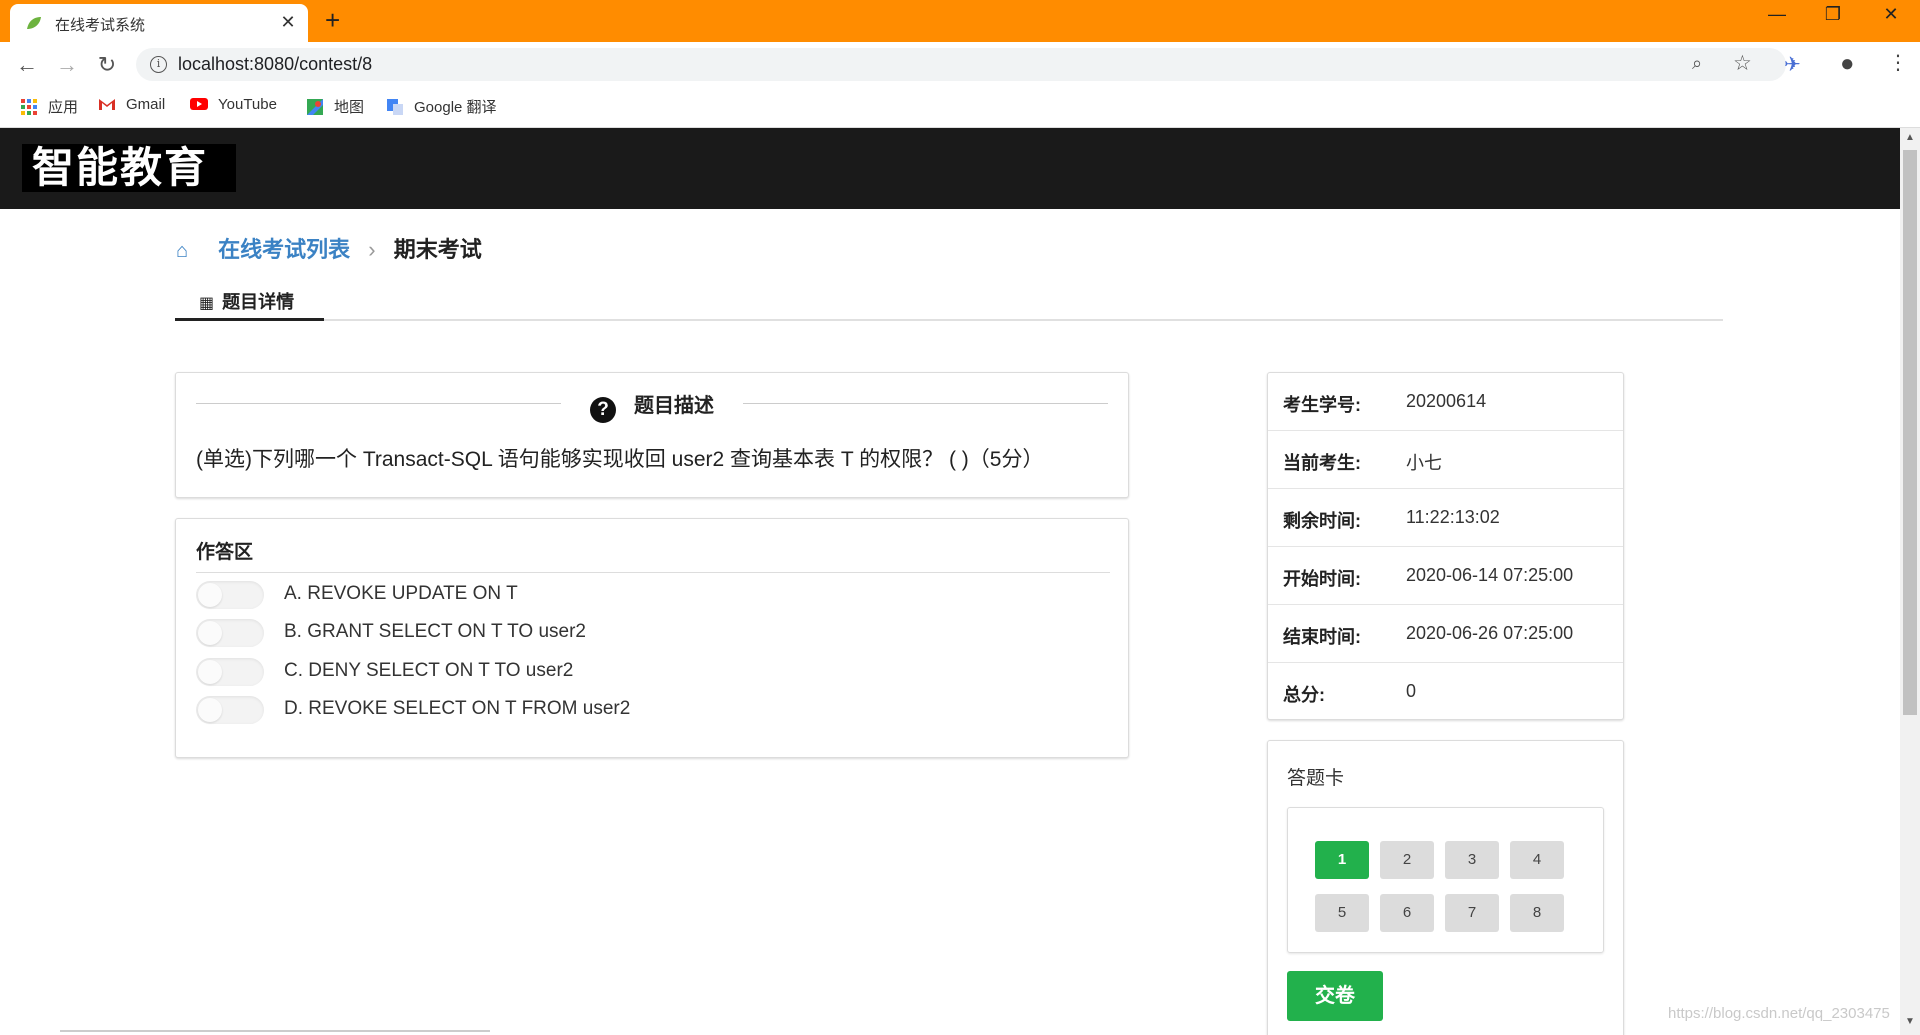 The width and height of the screenshot is (1920, 1035). Describe the element at coordinates (653, 555) in the screenshot. I see `answer-area-title: 作答区` at that location.